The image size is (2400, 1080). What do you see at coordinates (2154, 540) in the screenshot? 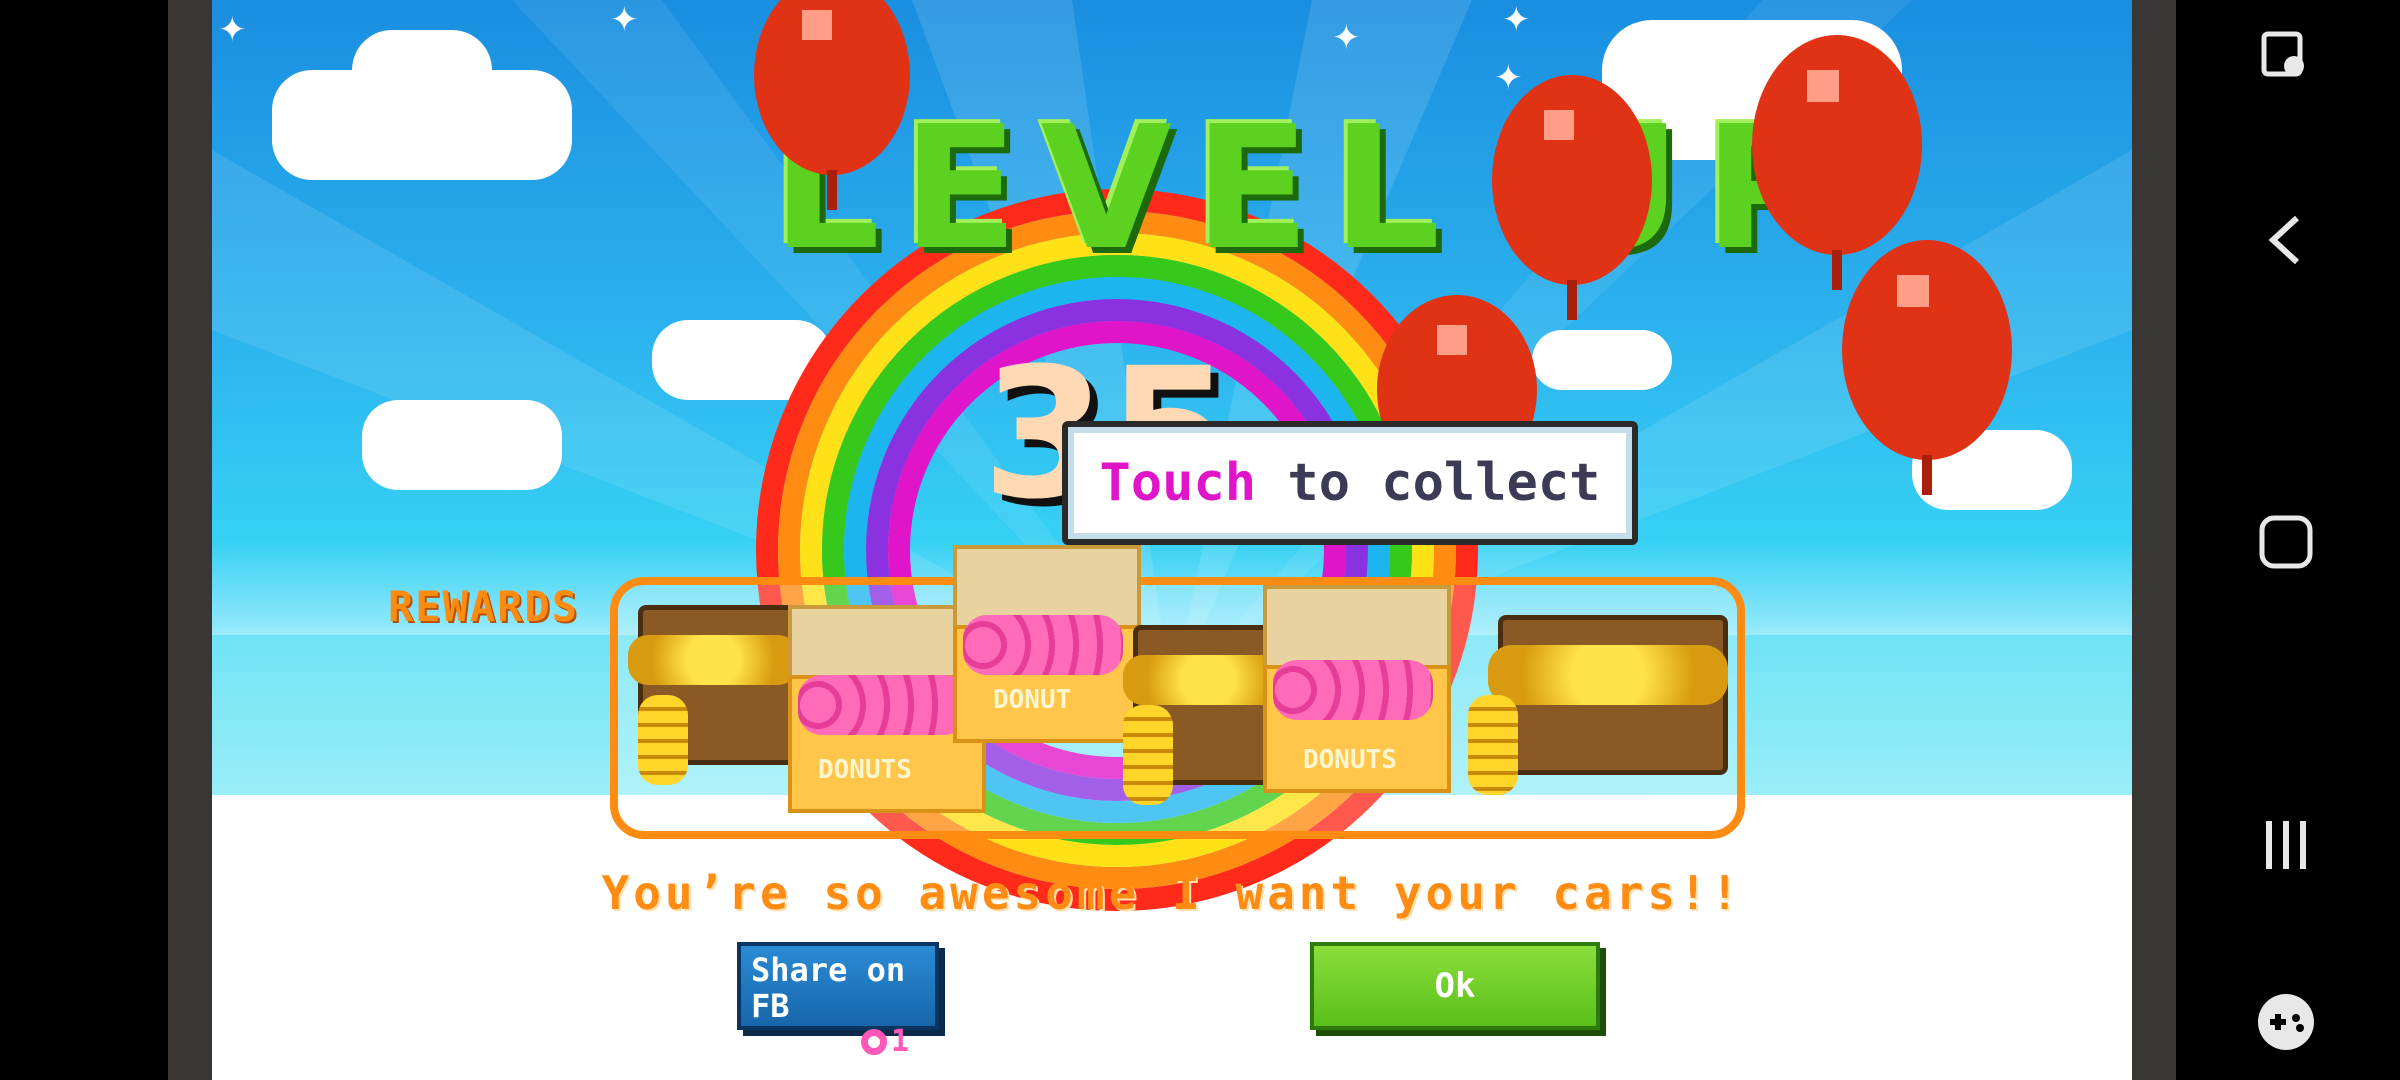
I see `right-frame` at bounding box center [2154, 540].